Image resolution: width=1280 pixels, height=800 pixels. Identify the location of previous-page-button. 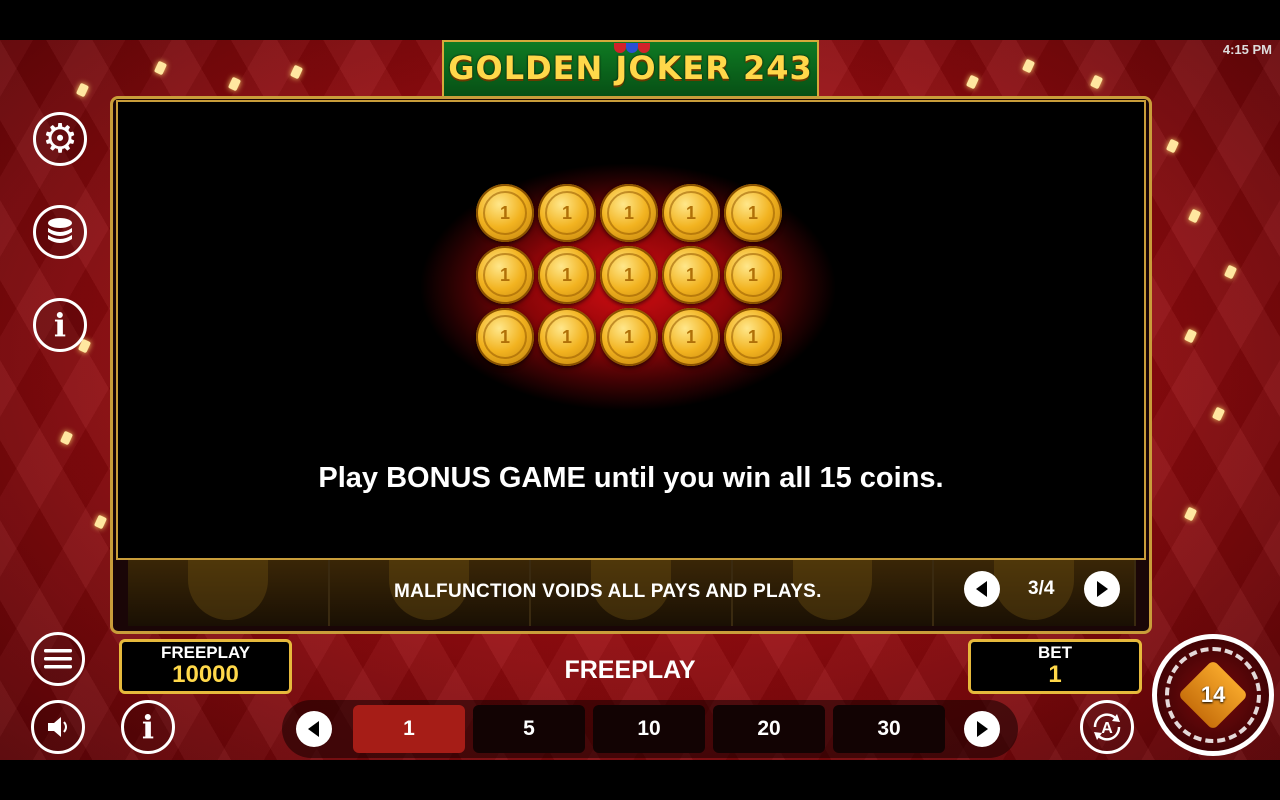
(982, 589).